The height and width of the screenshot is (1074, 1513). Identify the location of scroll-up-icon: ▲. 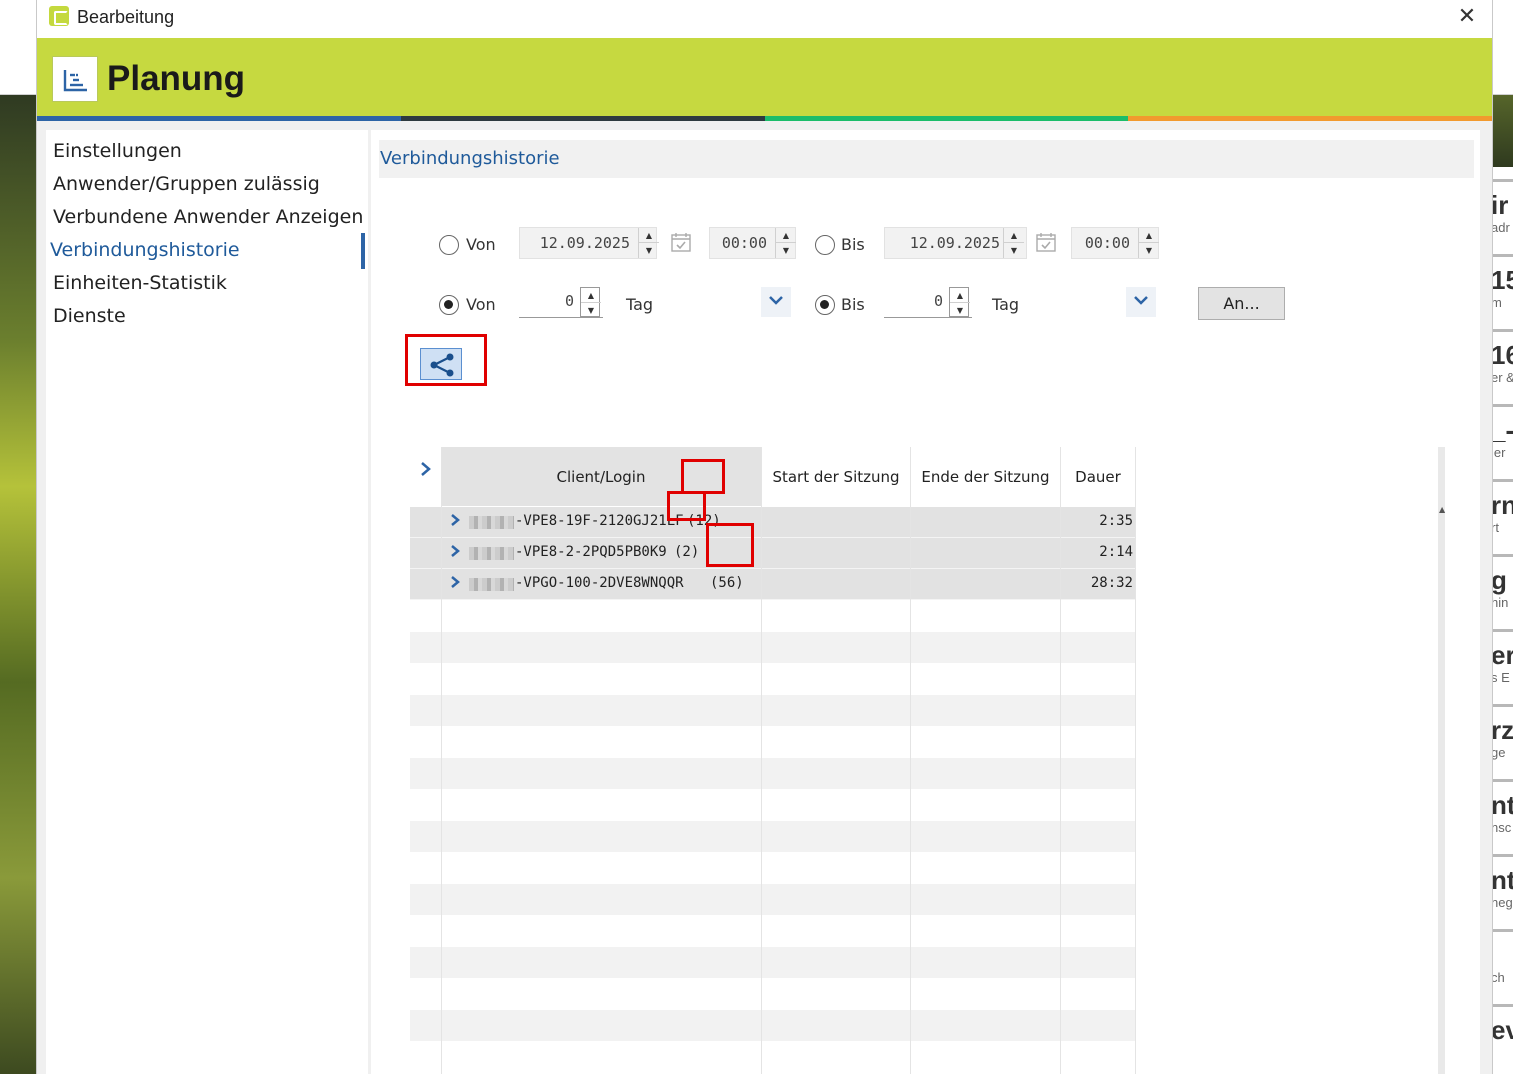
(1442, 509).